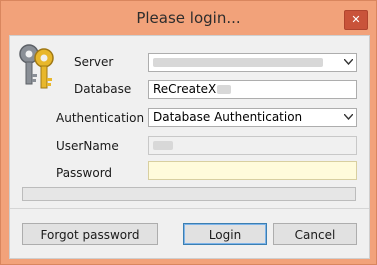  Describe the element at coordinates (252, 145) in the screenshot. I see `username-field` at that location.